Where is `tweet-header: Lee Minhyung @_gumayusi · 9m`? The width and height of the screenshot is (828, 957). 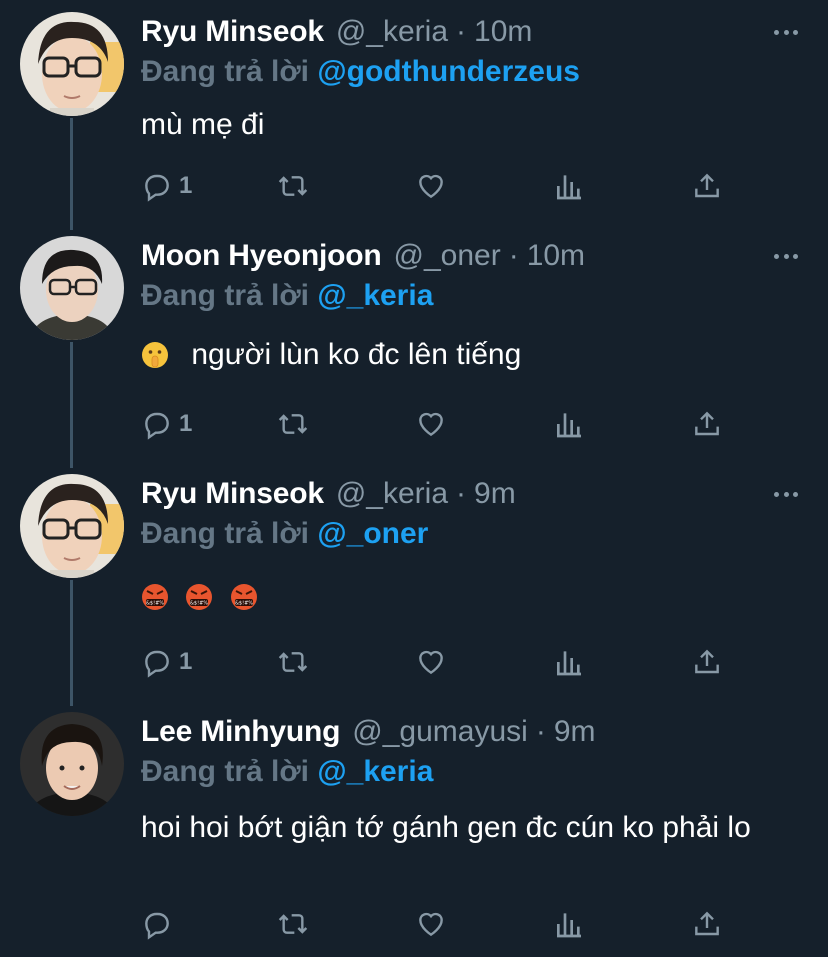
tweet-header: Lee Minhyung @_gumayusi · 9m is located at coordinates (368, 732).